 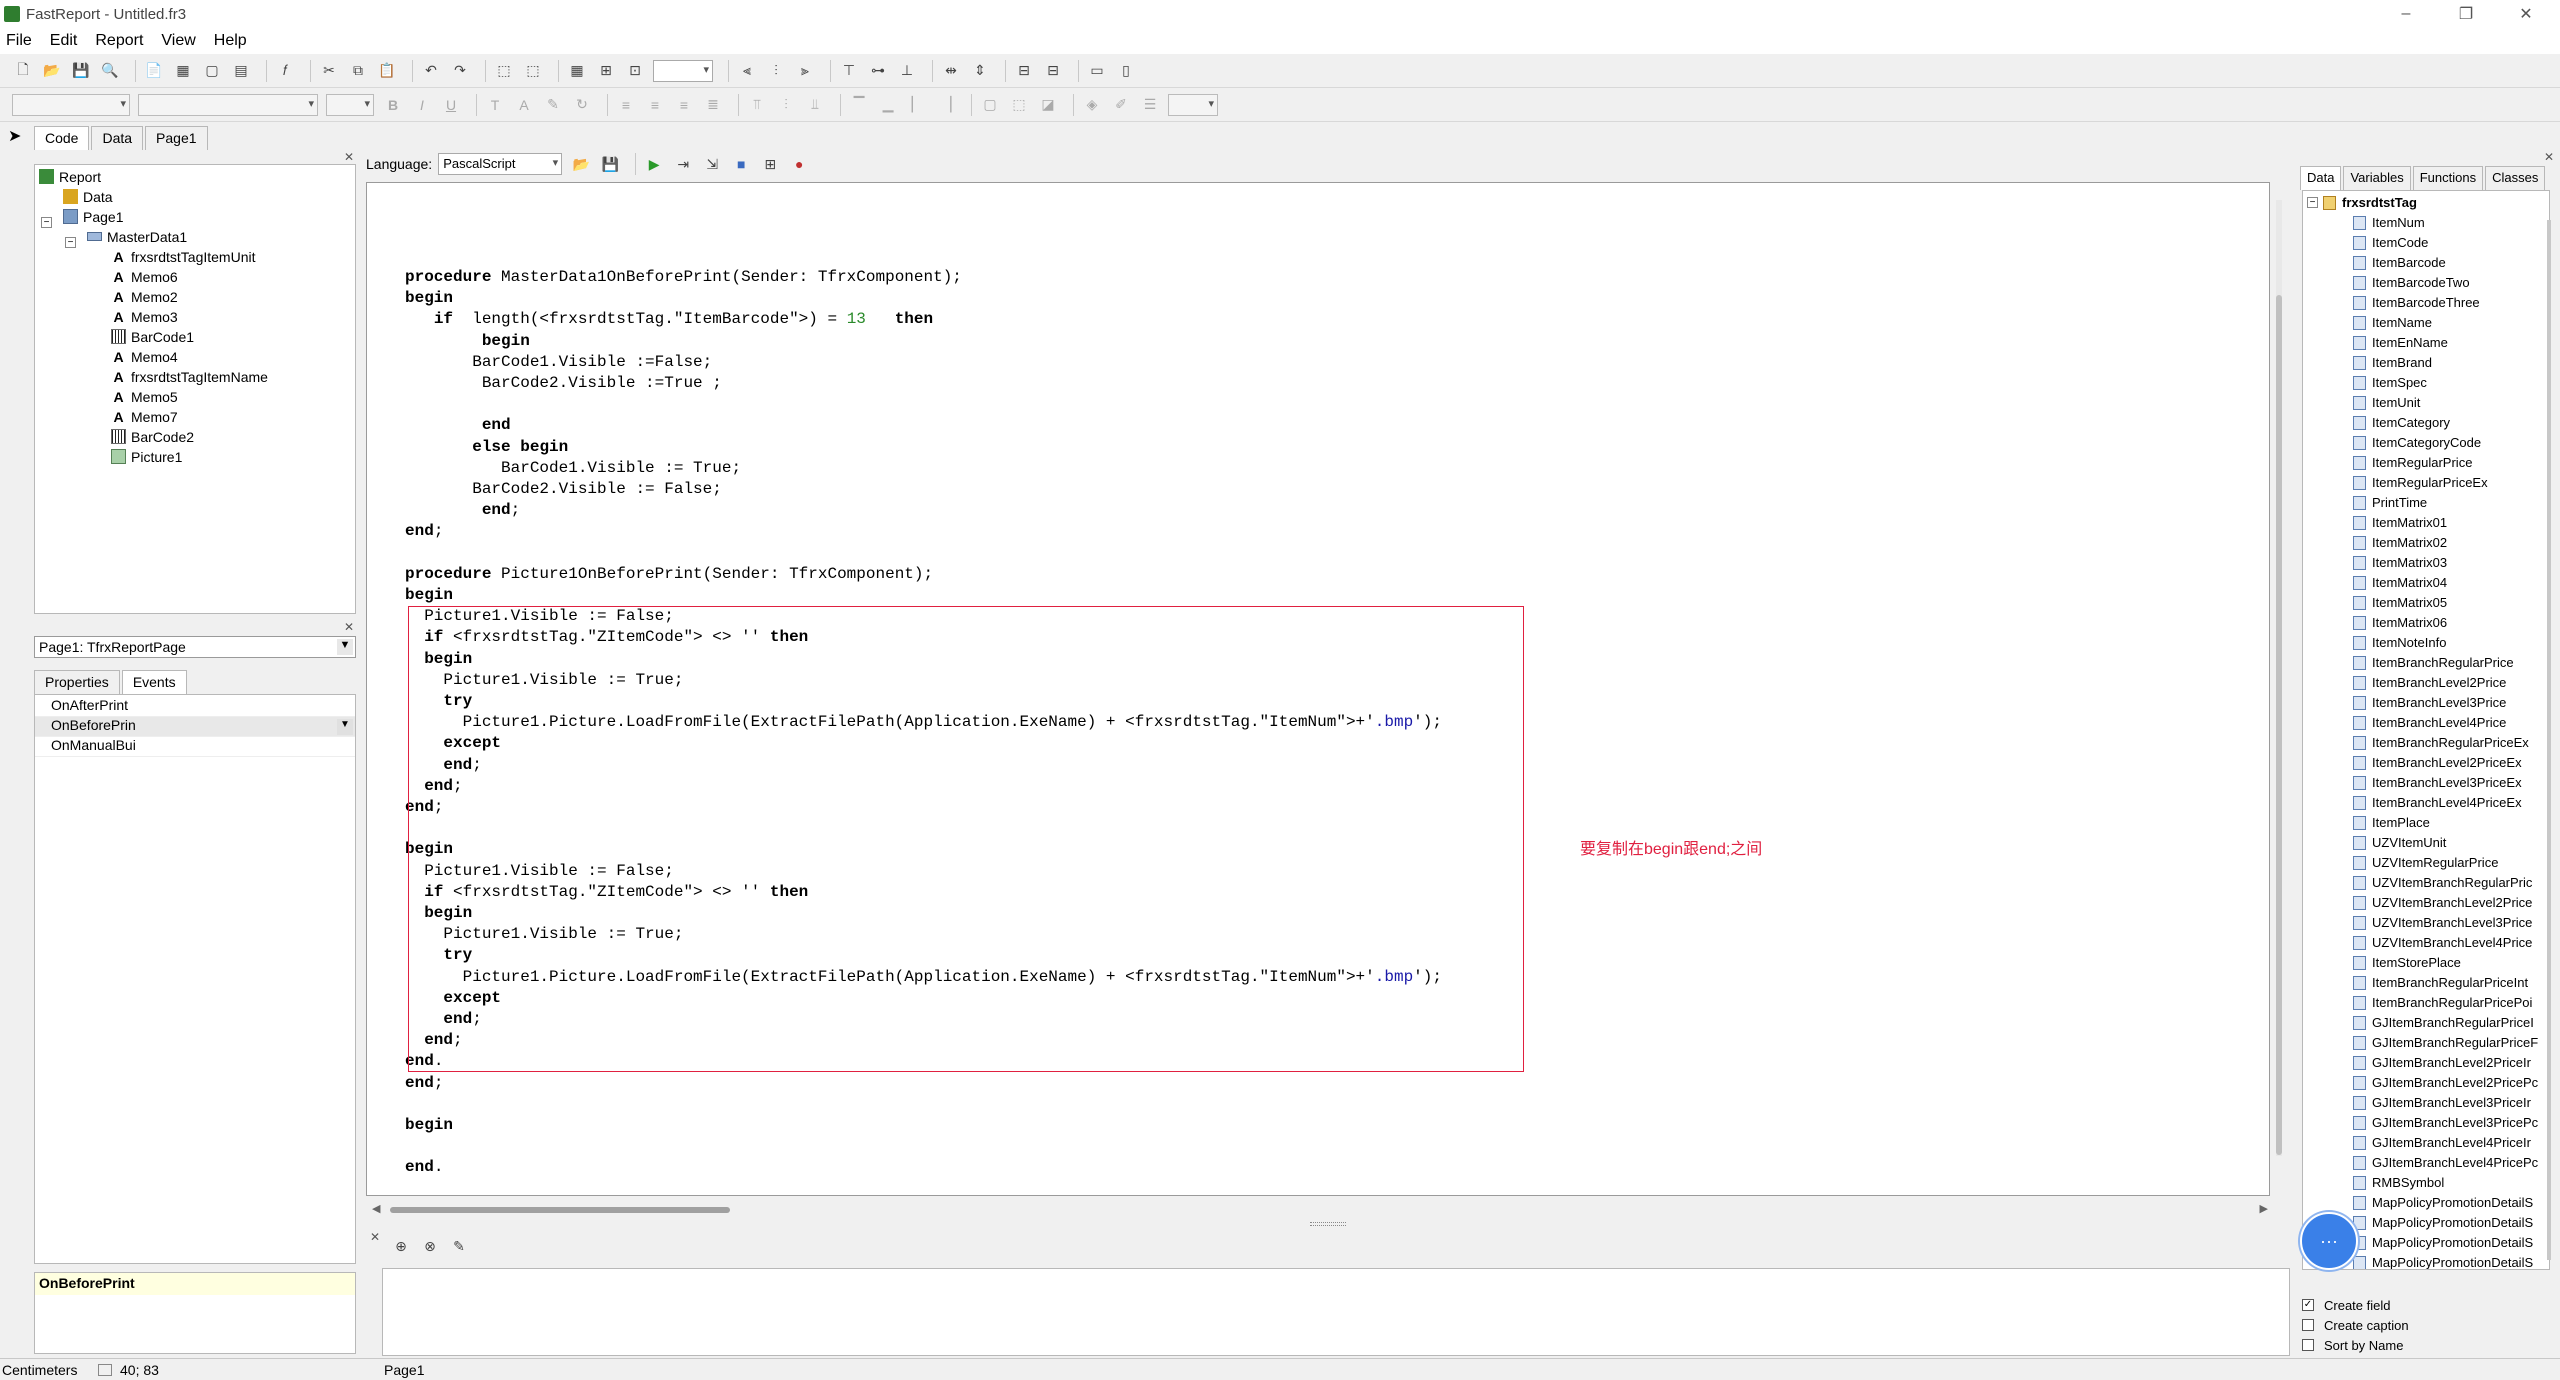 I want to click on field-item: ItemName, so click(x=2392, y=322).